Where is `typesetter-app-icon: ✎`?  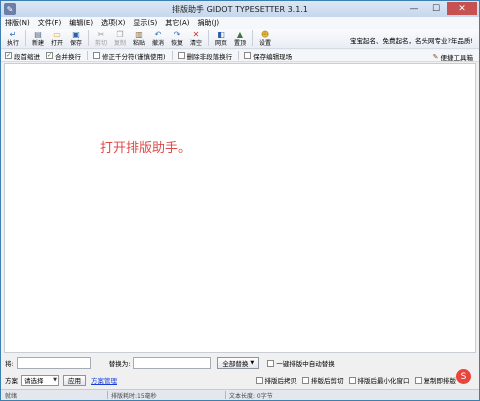 typesetter-app-icon: ✎ is located at coordinates (10, 9).